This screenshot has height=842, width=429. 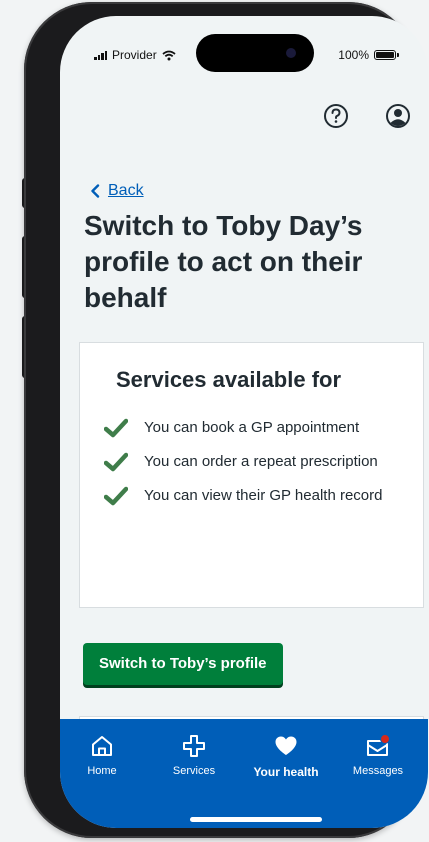 What do you see at coordinates (100, 55) in the screenshot?
I see `signal-icon` at bounding box center [100, 55].